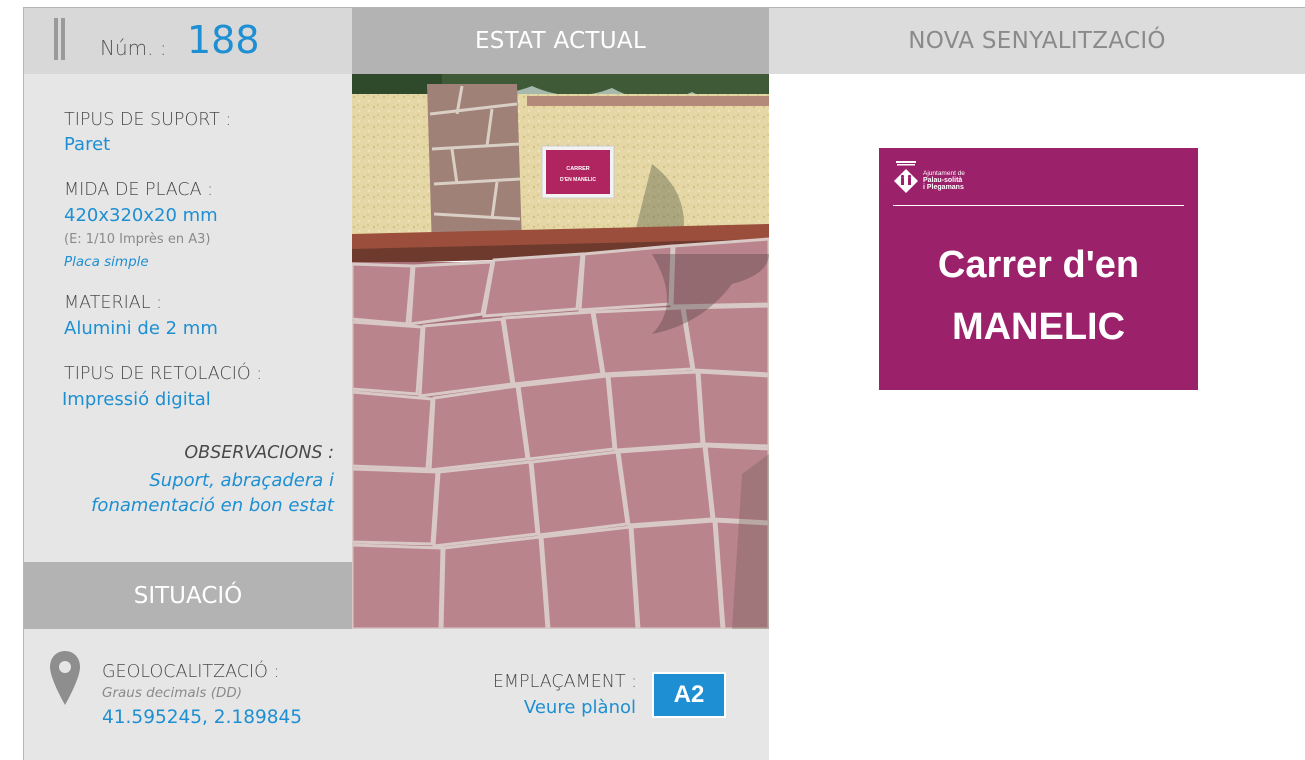  What do you see at coordinates (241, 480) in the screenshot?
I see `observations-line-1: Suport, abraçadera i` at bounding box center [241, 480].